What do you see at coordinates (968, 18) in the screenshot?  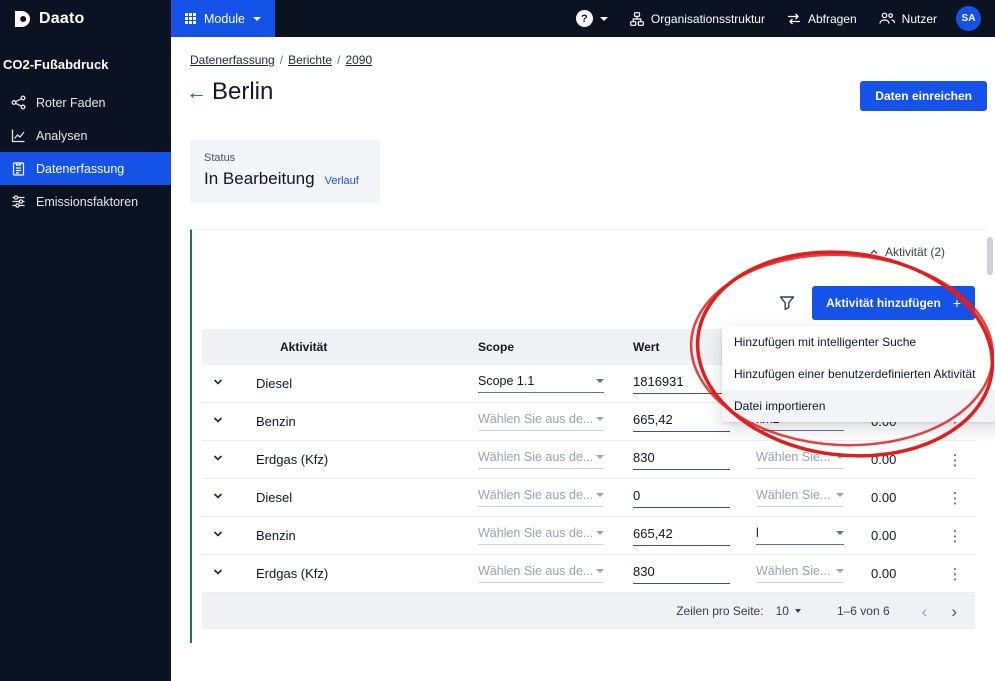 I see `user-avatar: SA` at bounding box center [968, 18].